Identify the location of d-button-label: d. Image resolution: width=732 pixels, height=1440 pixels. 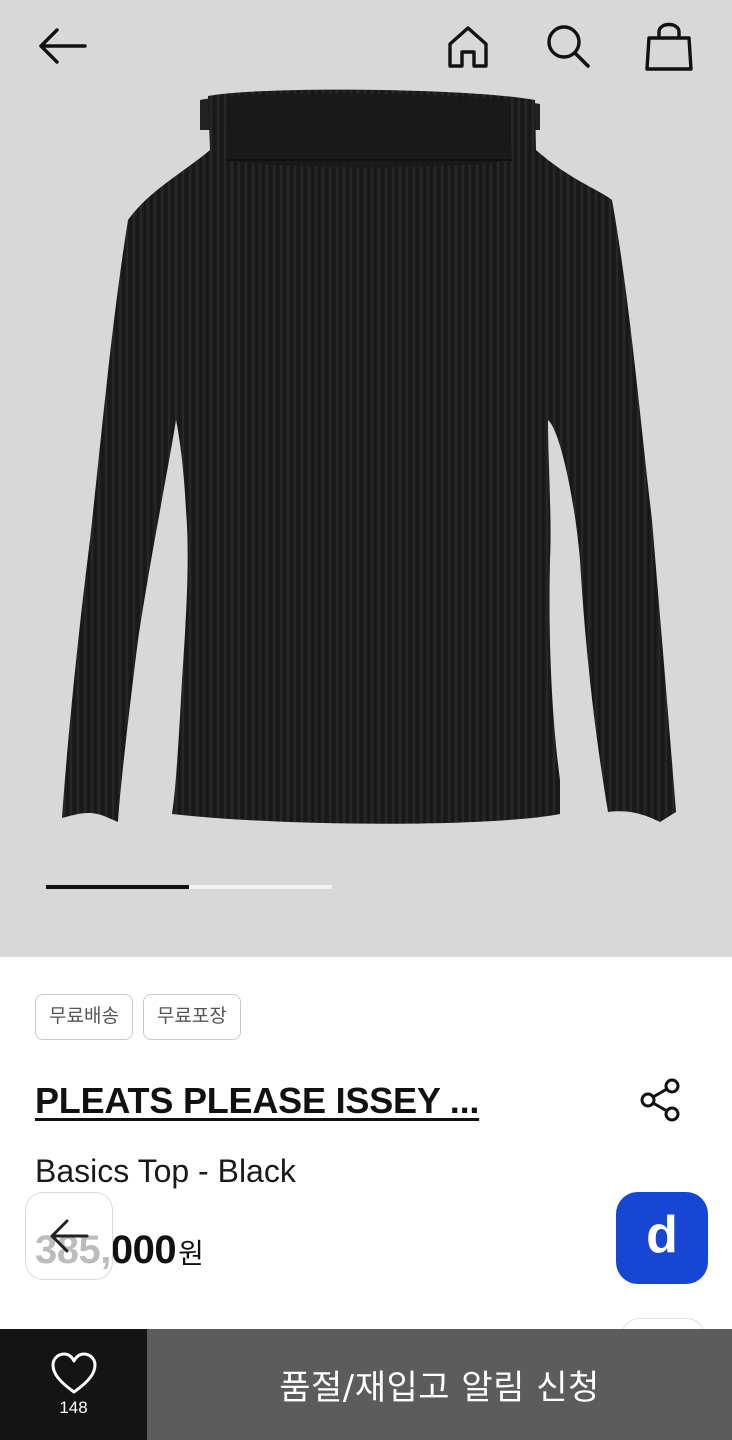
(662, 1235).